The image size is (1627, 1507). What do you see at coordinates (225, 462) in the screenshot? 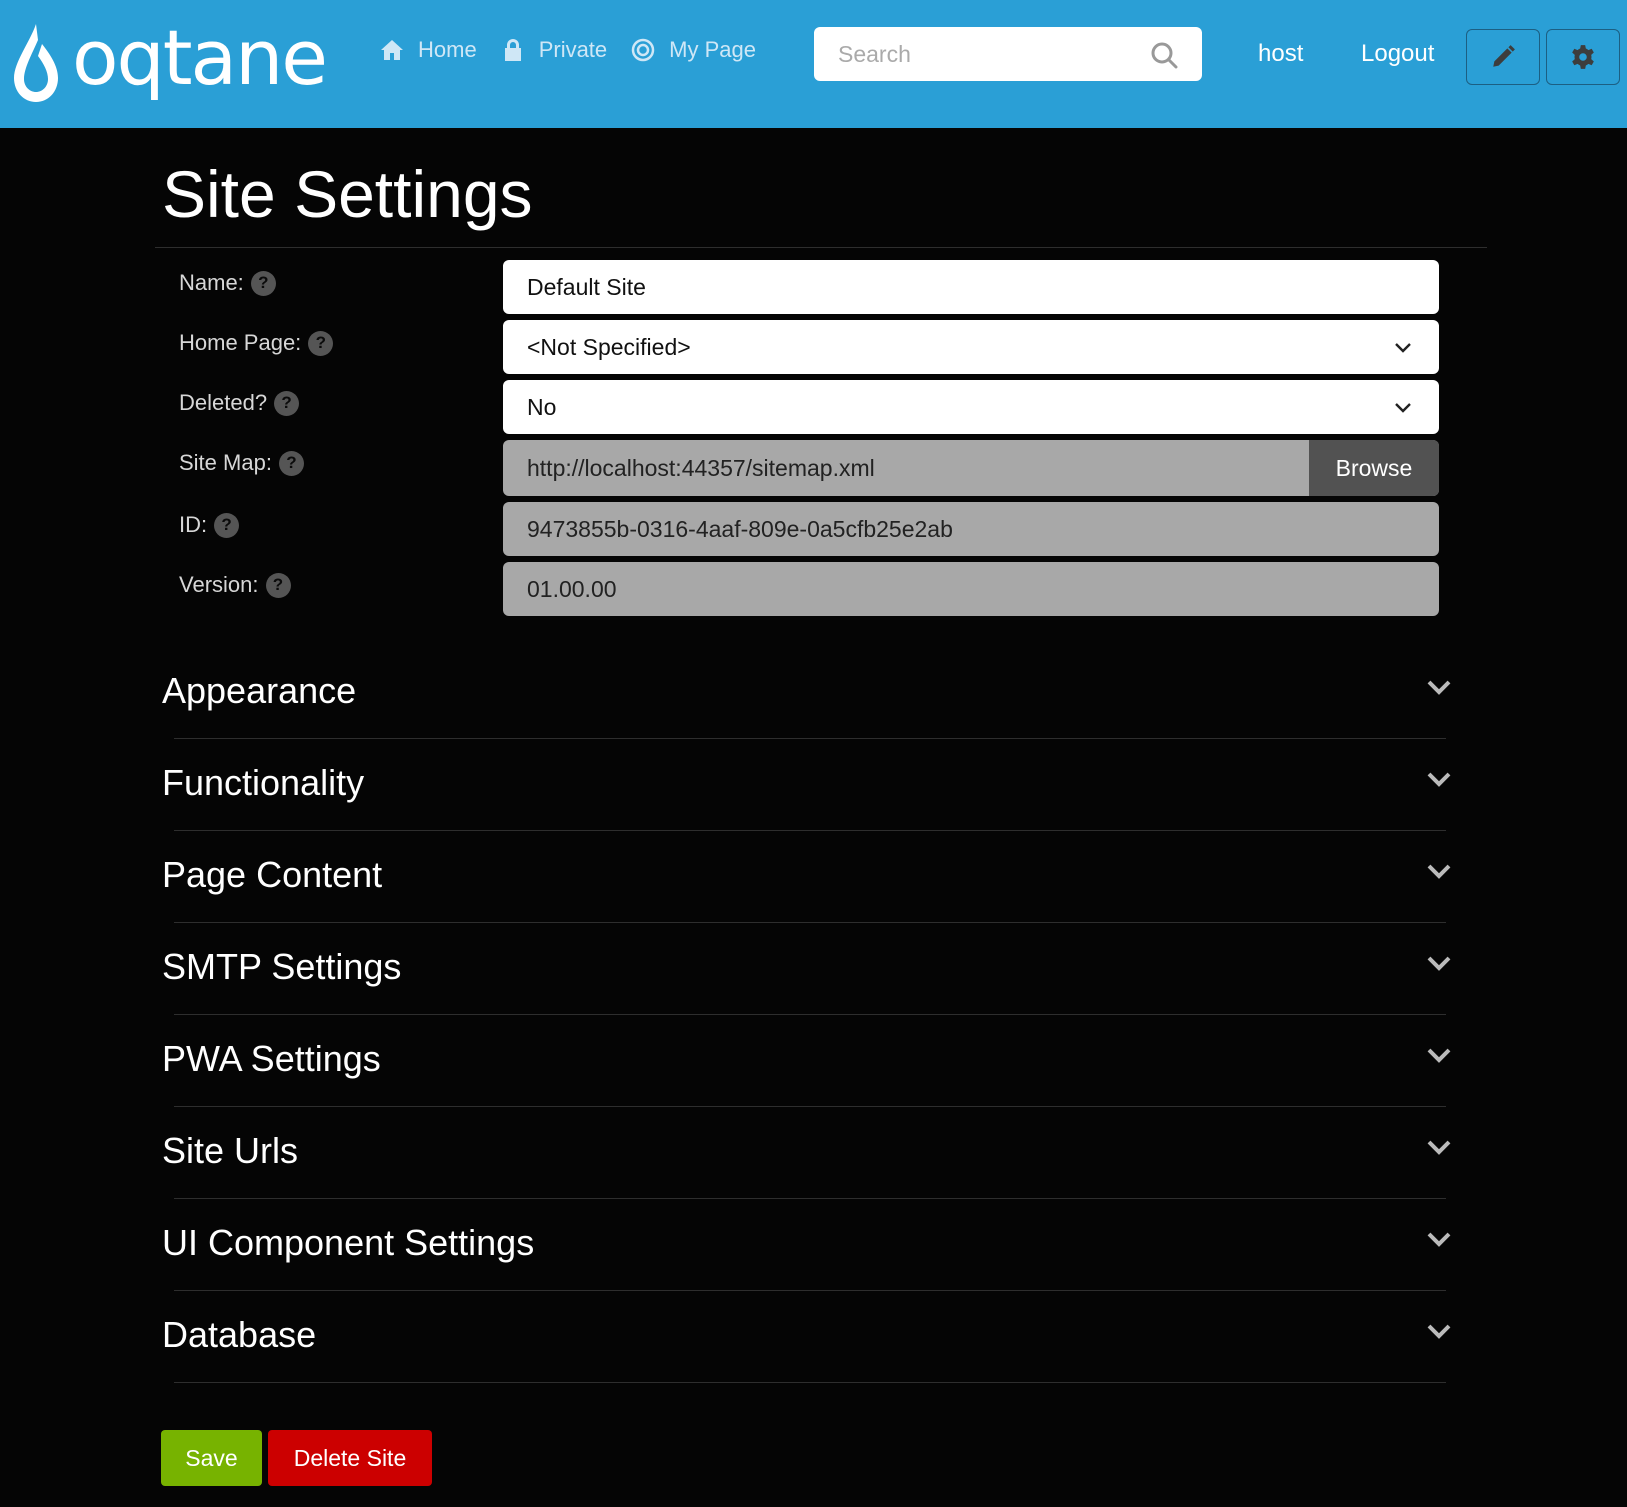
I see `site-map-label-text: Site Map:` at bounding box center [225, 462].